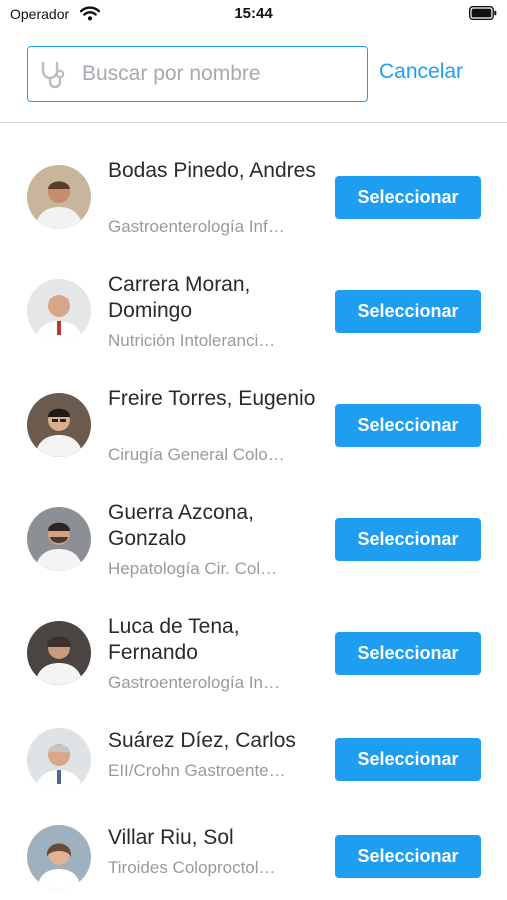 The width and height of the screenshot is (507, 900). I want to click on doctor-name: Freire Torres, Eugenio, so click(212, 398).